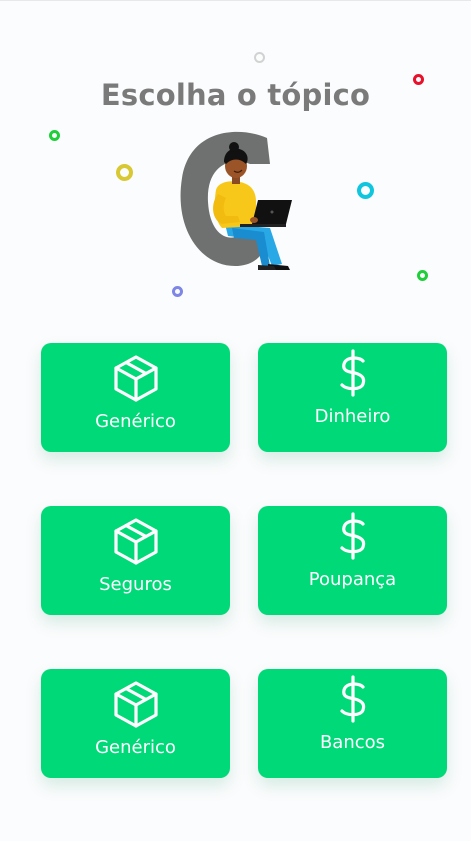 Image resolution: width=471 pixels, height=841 pixels. I want to click on topic-label: Bancos, so click(352, 742).